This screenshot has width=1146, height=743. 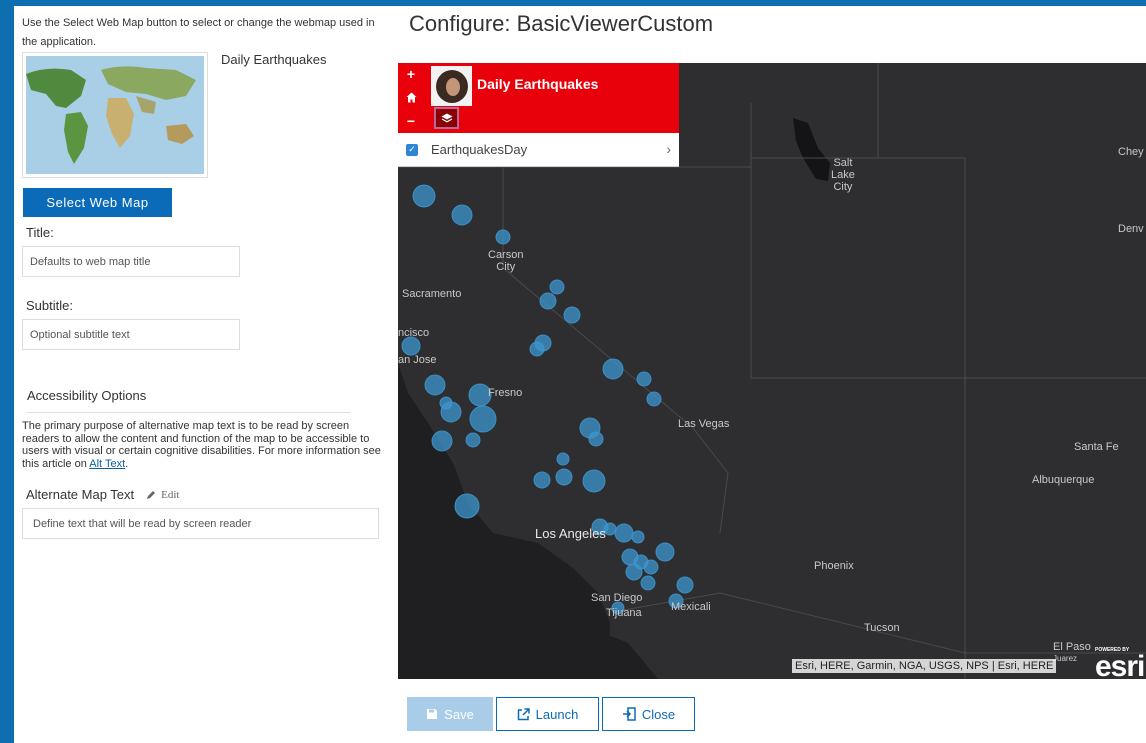 I want to click on zoom-out-button: −, so click(x=411, y=121).